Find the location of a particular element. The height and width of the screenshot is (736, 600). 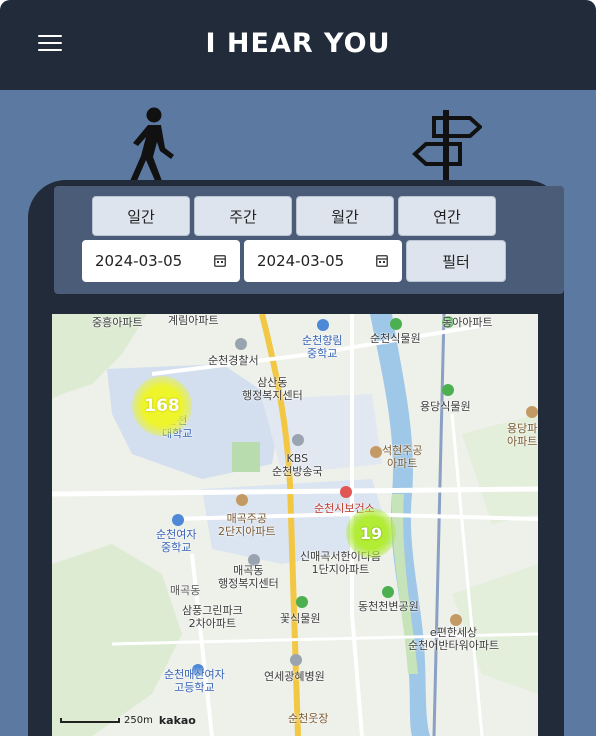

map-label: 매곡동 is located at coordinates (185, 590).